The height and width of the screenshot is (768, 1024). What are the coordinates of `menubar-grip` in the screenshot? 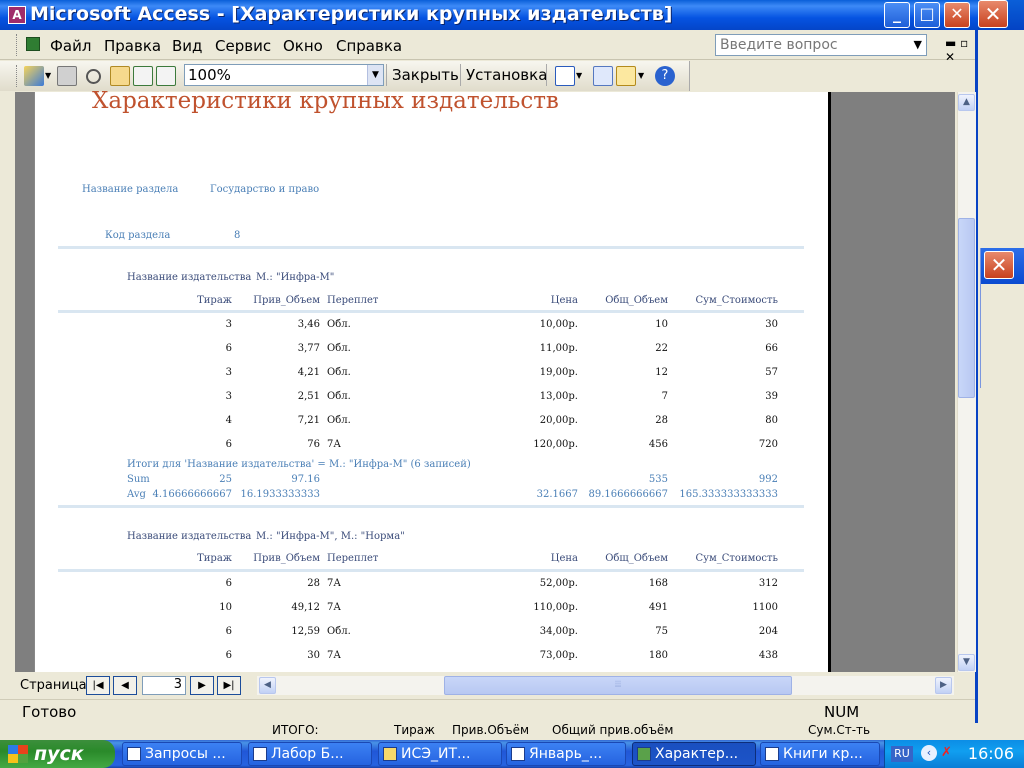 It's located at (18, 45).